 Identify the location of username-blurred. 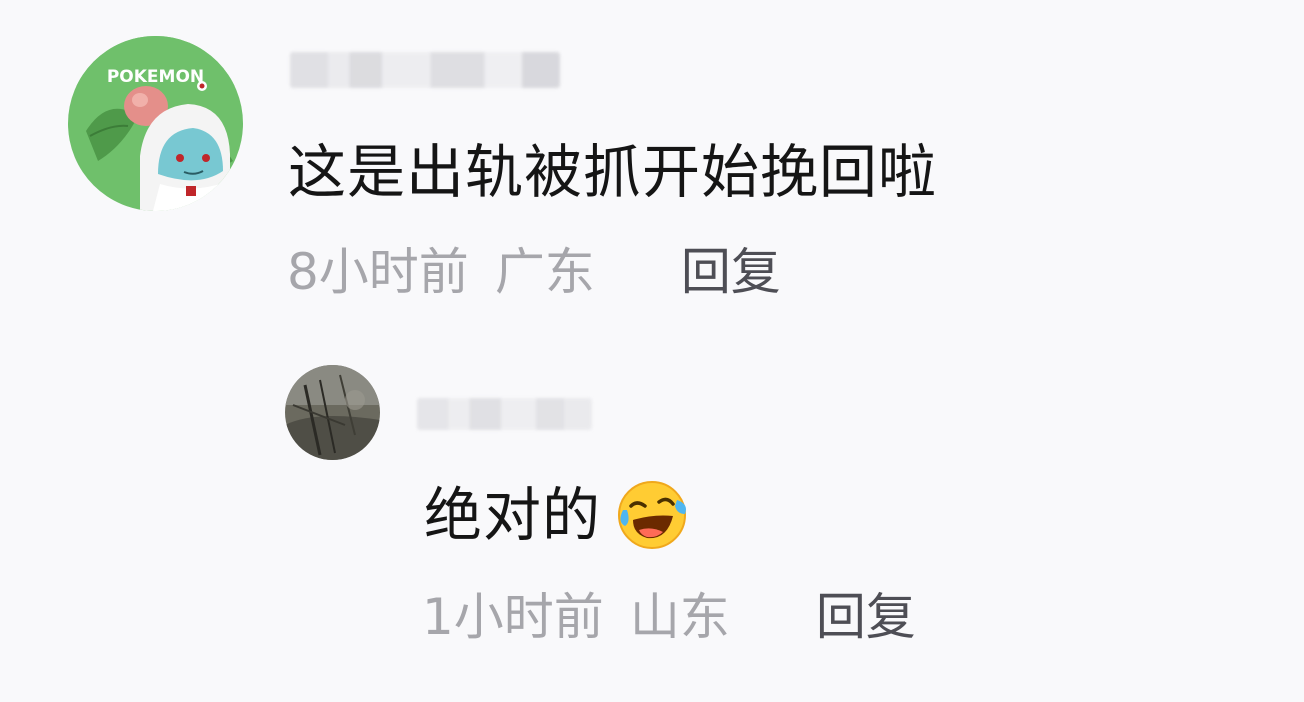
(425, 70).